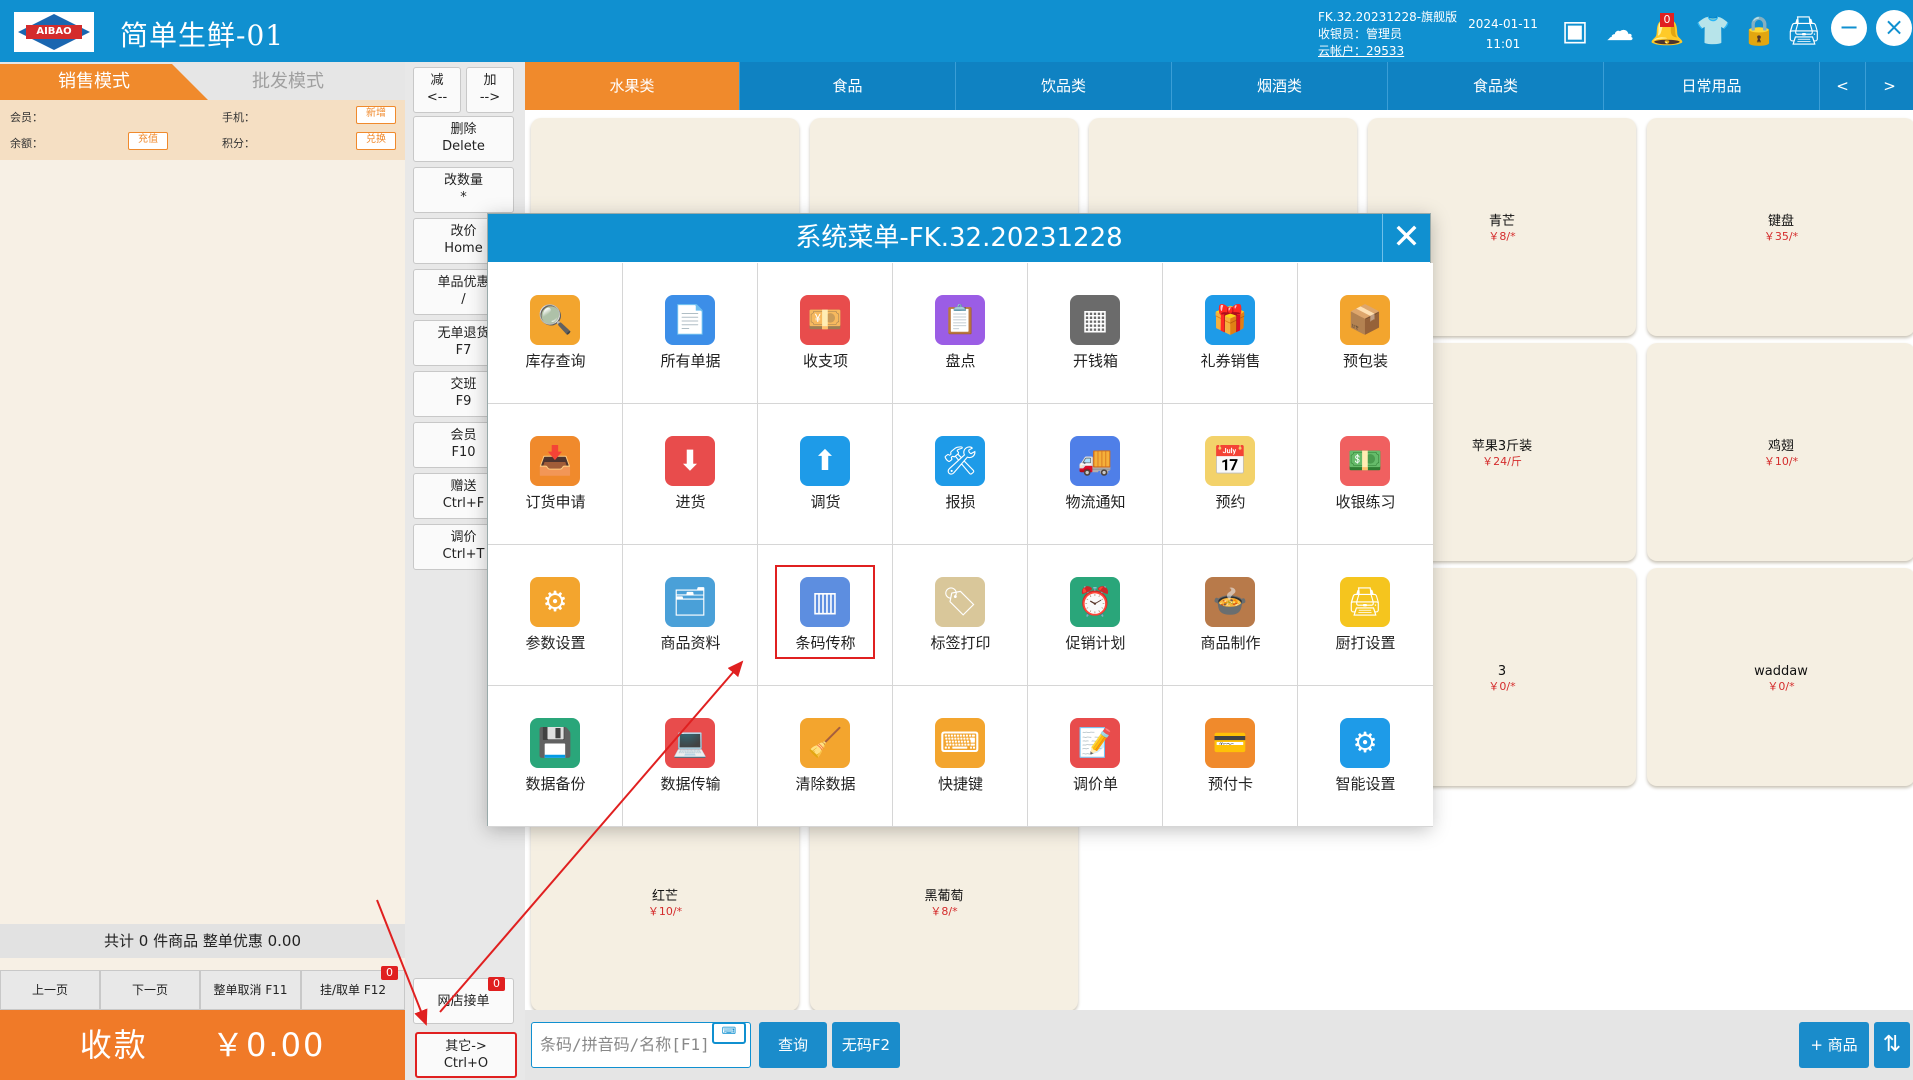 Image resolution: width=1913 pixels, height=1080 pixels. I want to click on menu-item-data-backup: 💾 数据备份, so click(555, 756).